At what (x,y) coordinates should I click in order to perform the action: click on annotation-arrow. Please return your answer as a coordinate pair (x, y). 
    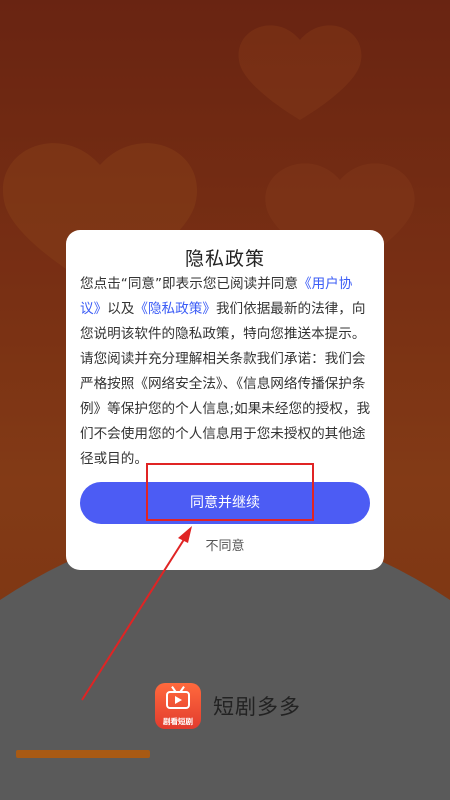
    Looking at the image, I should click on (136, 613).